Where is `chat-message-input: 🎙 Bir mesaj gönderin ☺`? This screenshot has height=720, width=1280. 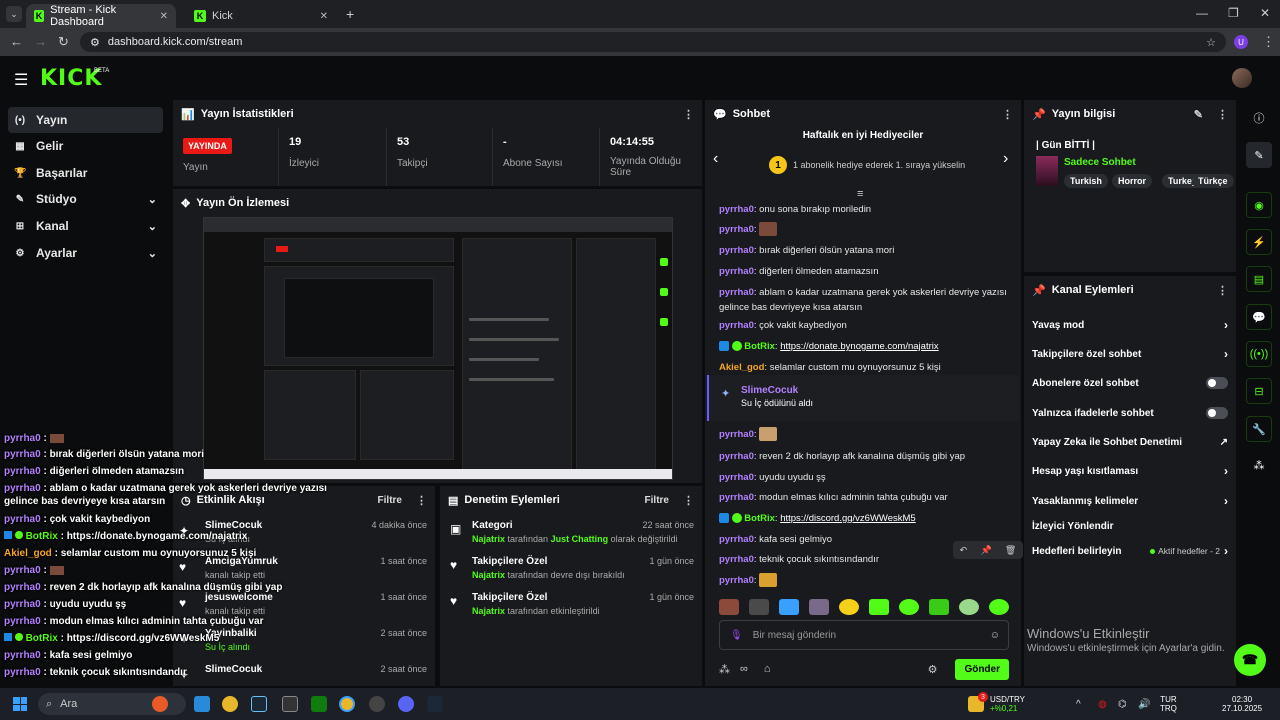 chat-message-input: 🎙 Bir mesaj gönderin ☺ is located at coordinates (864, 635).